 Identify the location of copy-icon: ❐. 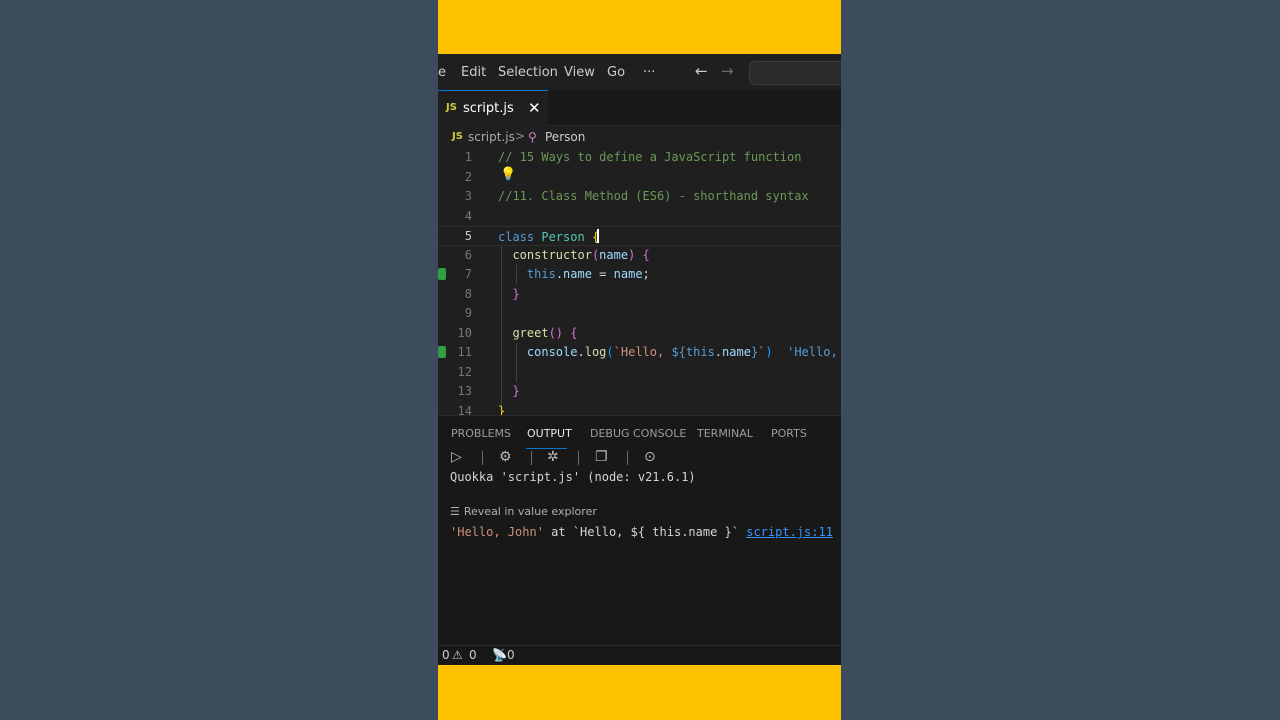
(601, 457).